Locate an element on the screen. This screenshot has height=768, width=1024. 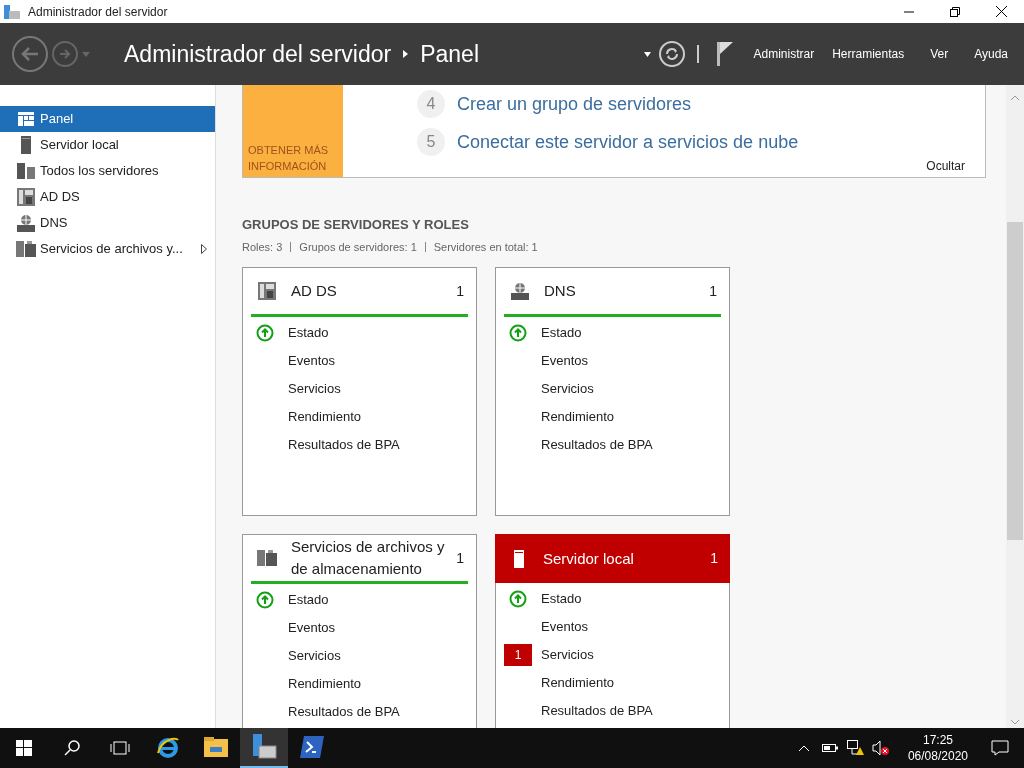
expand-arrow-icon is located at coordinates (204, 249).